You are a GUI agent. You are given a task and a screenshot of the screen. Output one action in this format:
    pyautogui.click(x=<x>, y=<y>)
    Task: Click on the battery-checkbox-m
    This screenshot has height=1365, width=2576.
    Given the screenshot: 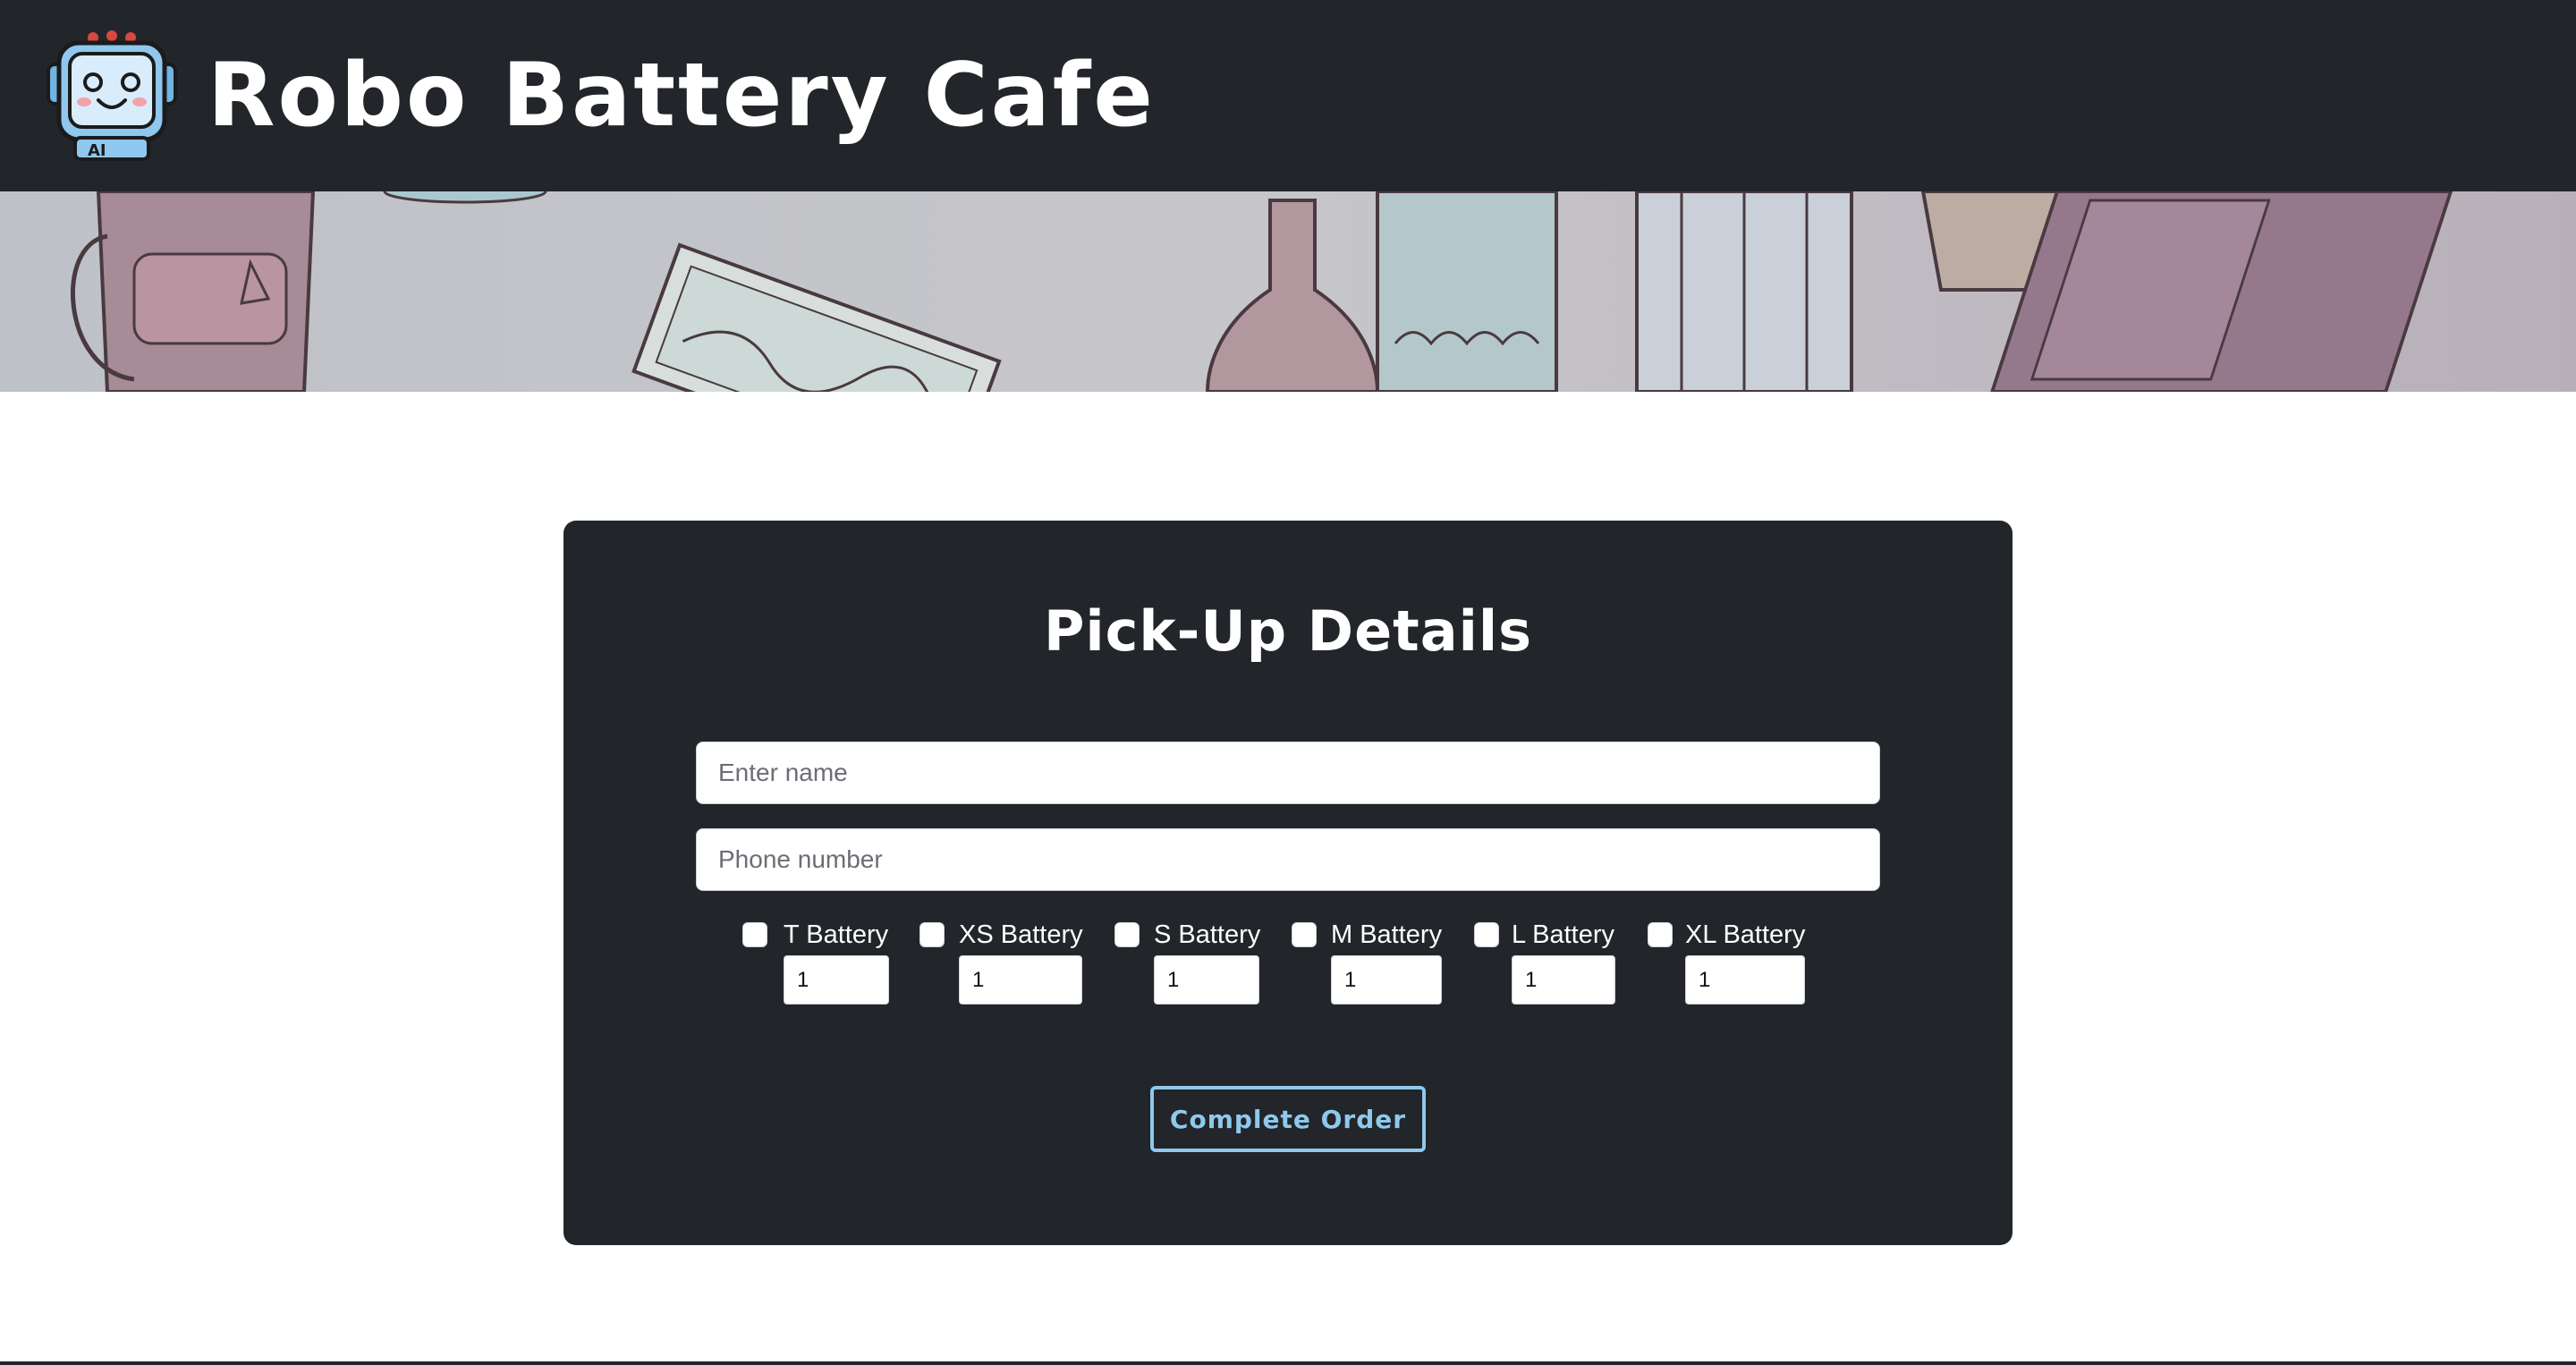 What is the action you would take?
    pyautogui.click(x=1304, y=934)
    